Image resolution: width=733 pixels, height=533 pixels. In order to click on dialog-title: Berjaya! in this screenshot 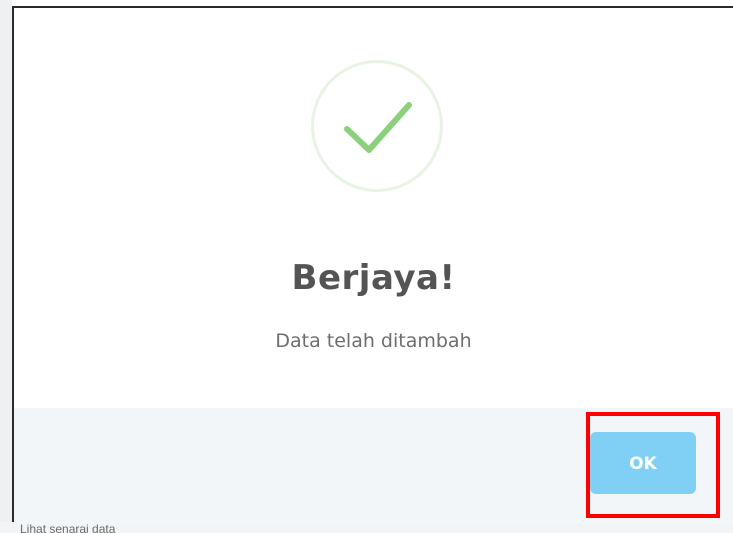, I will do `click(373, 278)`.